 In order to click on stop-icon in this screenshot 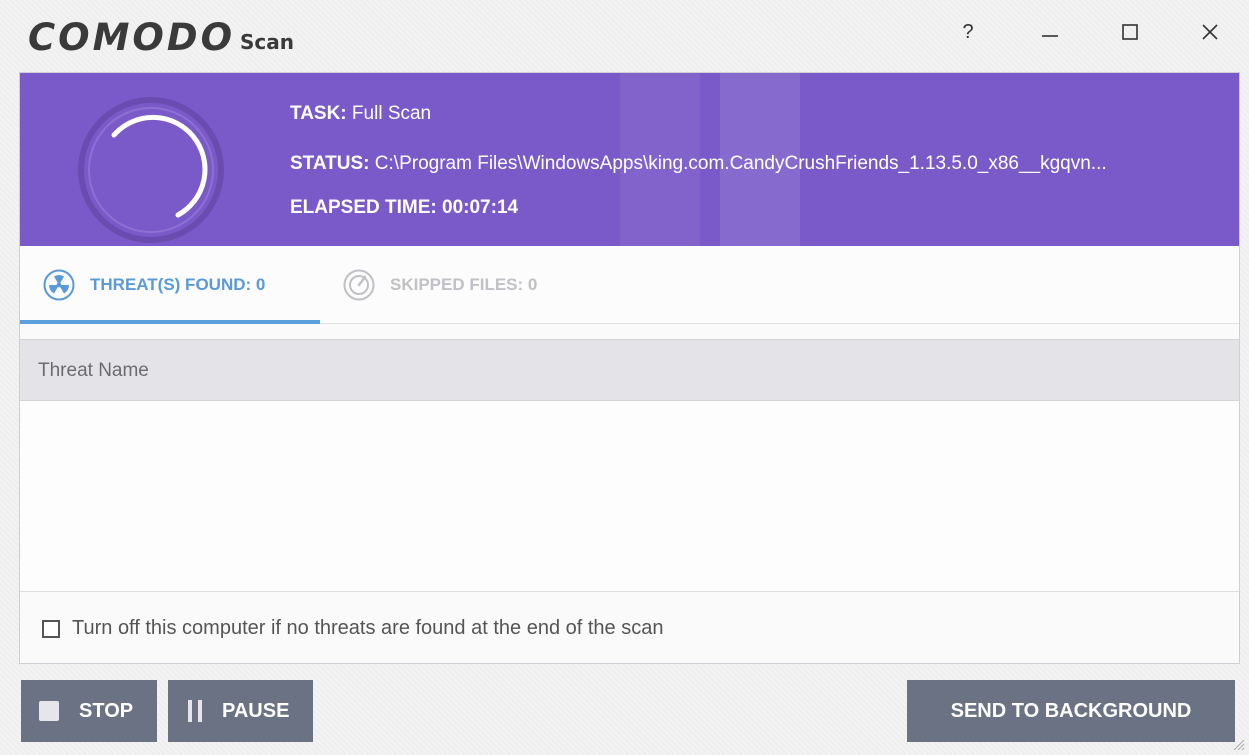, I will do `click(49, 711)`.